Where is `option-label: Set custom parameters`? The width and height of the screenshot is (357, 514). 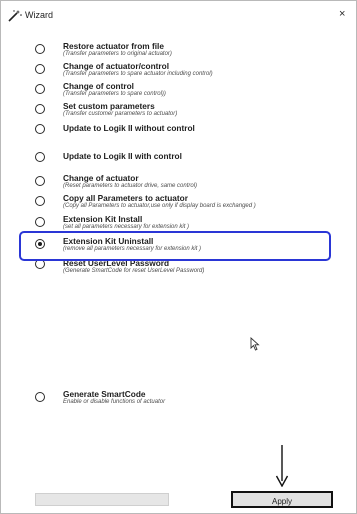 option-label: Set custom parameters is located at coordinates (109, 106).